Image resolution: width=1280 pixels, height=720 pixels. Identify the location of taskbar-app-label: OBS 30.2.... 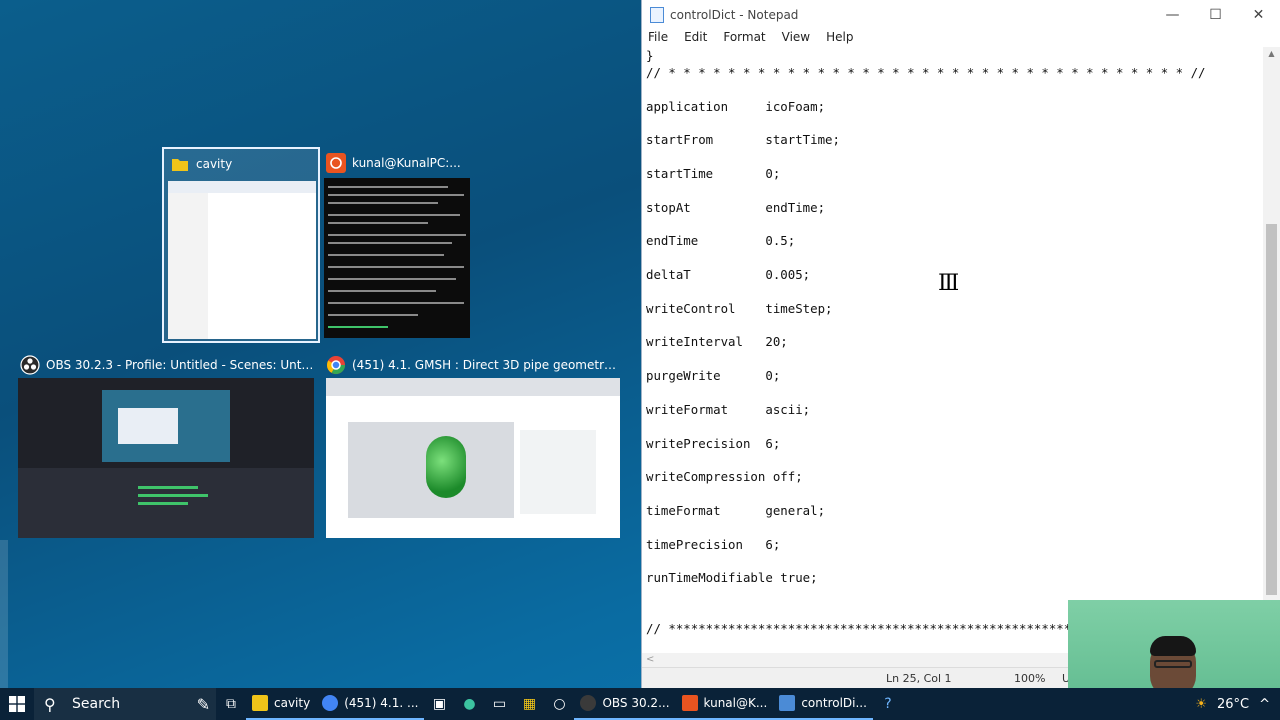
(636, 703).